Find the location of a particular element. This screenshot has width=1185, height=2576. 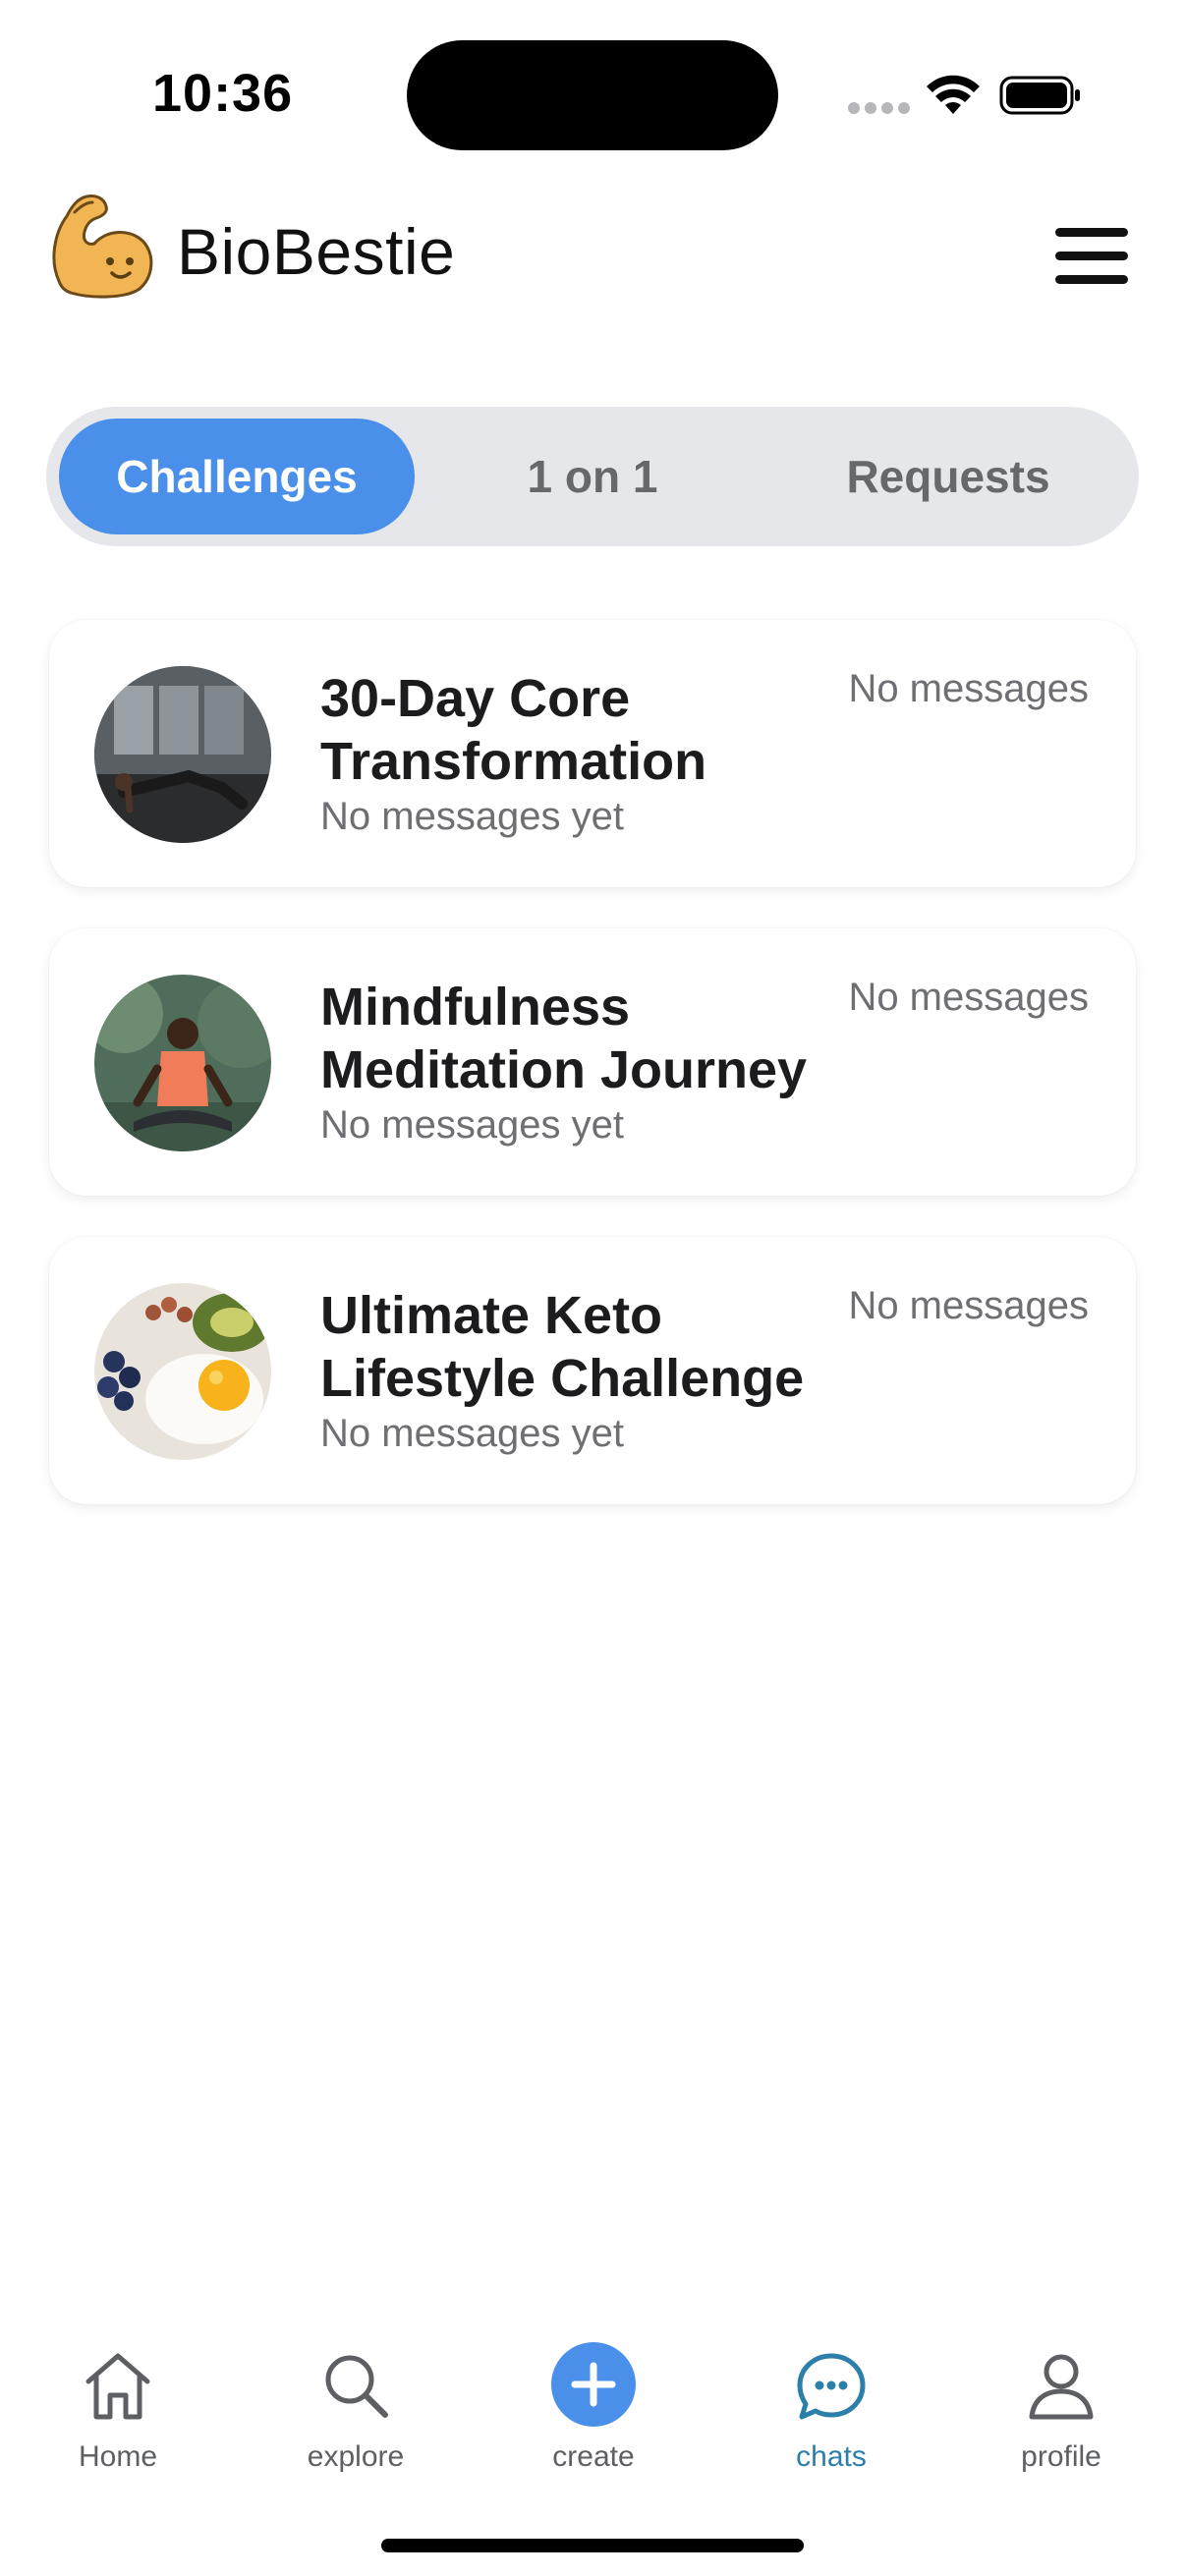

nav-label: explore is located at coordinates (356, 2456).